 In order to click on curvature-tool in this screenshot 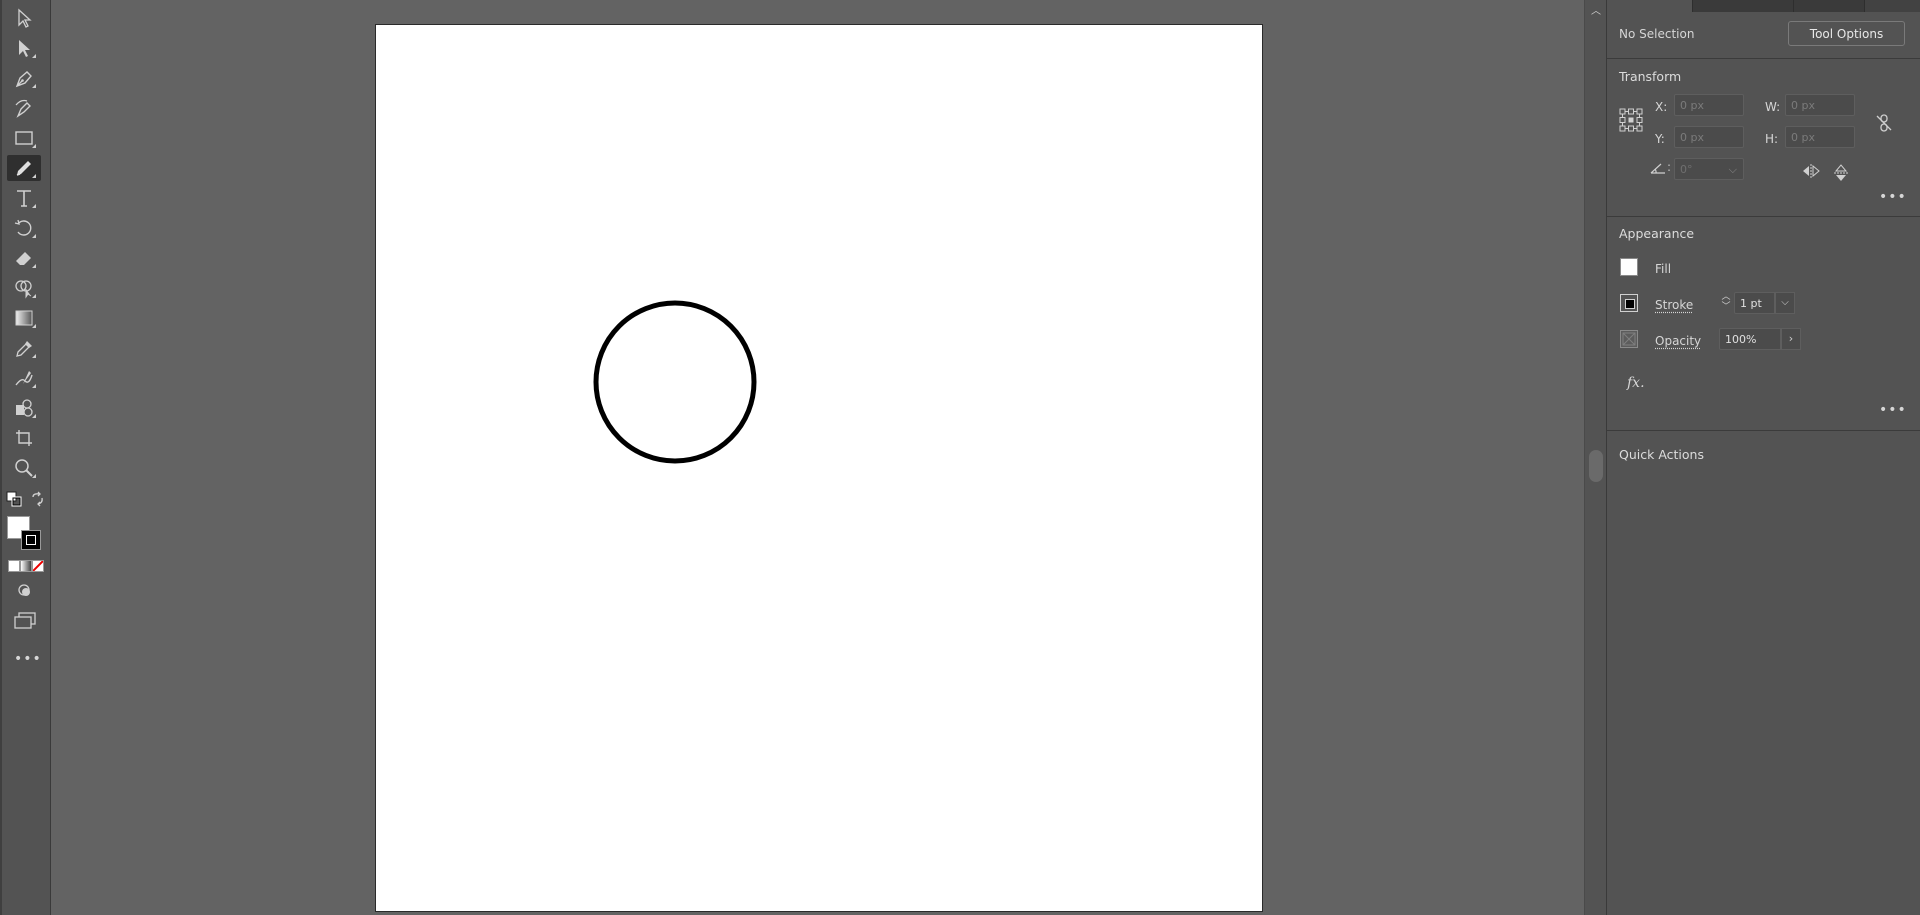, I will do `click(24, 108)`.